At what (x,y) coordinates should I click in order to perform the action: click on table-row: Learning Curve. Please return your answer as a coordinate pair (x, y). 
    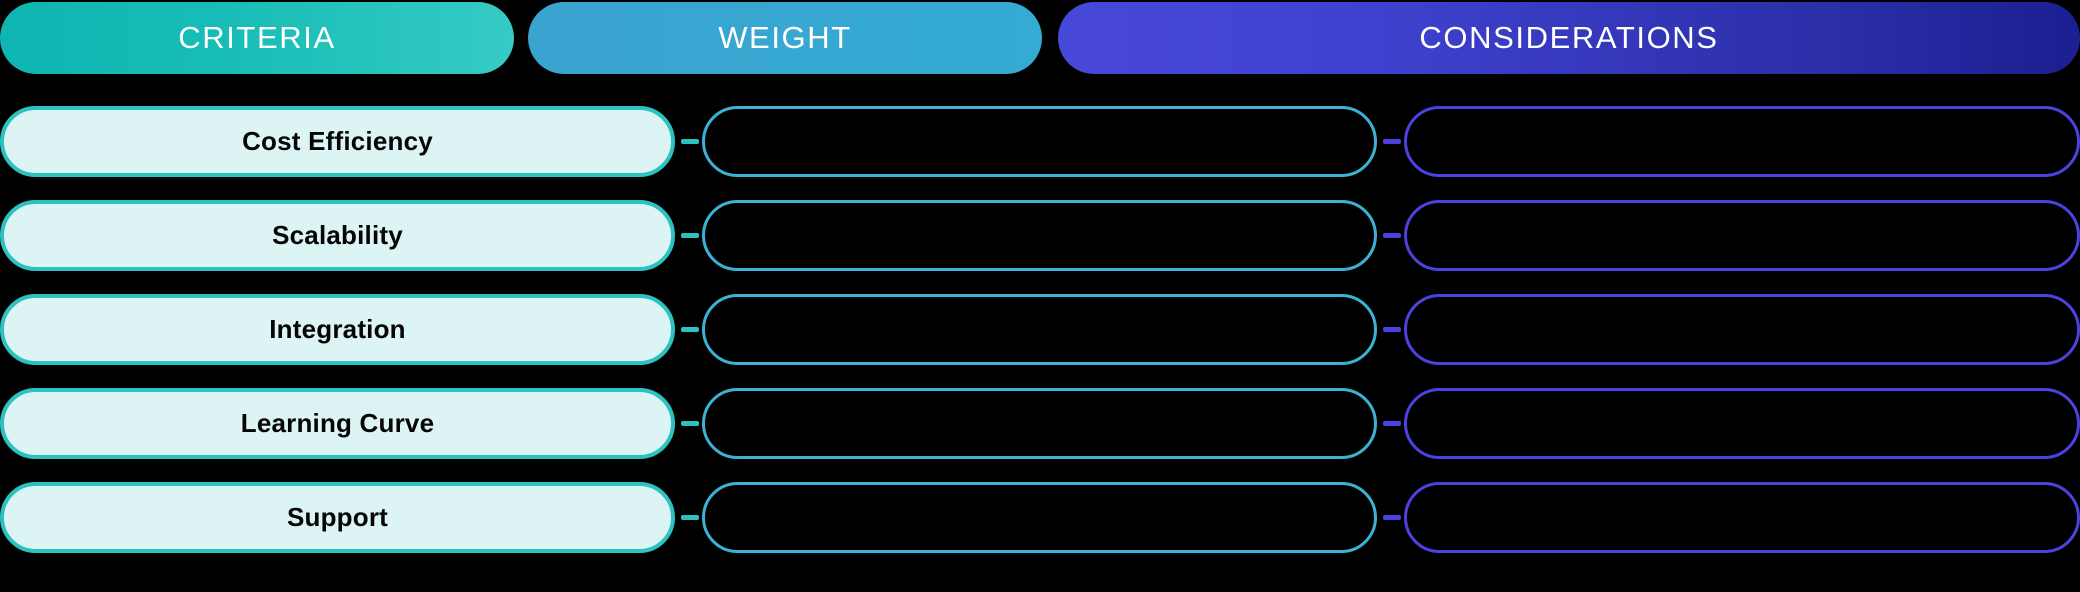
    Looking at the image, I should click on (1040, 423).